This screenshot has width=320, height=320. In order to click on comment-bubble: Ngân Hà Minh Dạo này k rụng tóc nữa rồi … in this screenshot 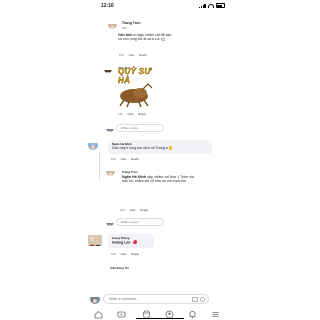, I will do `click(160, 147)`.